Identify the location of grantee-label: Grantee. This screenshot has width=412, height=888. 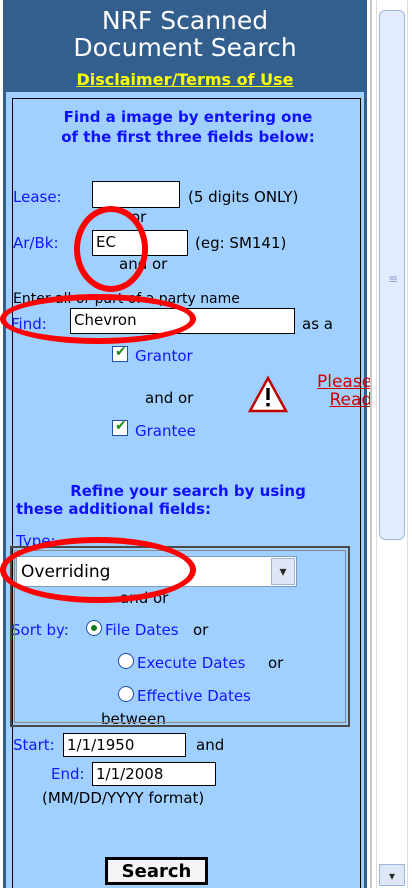
(165, 431).